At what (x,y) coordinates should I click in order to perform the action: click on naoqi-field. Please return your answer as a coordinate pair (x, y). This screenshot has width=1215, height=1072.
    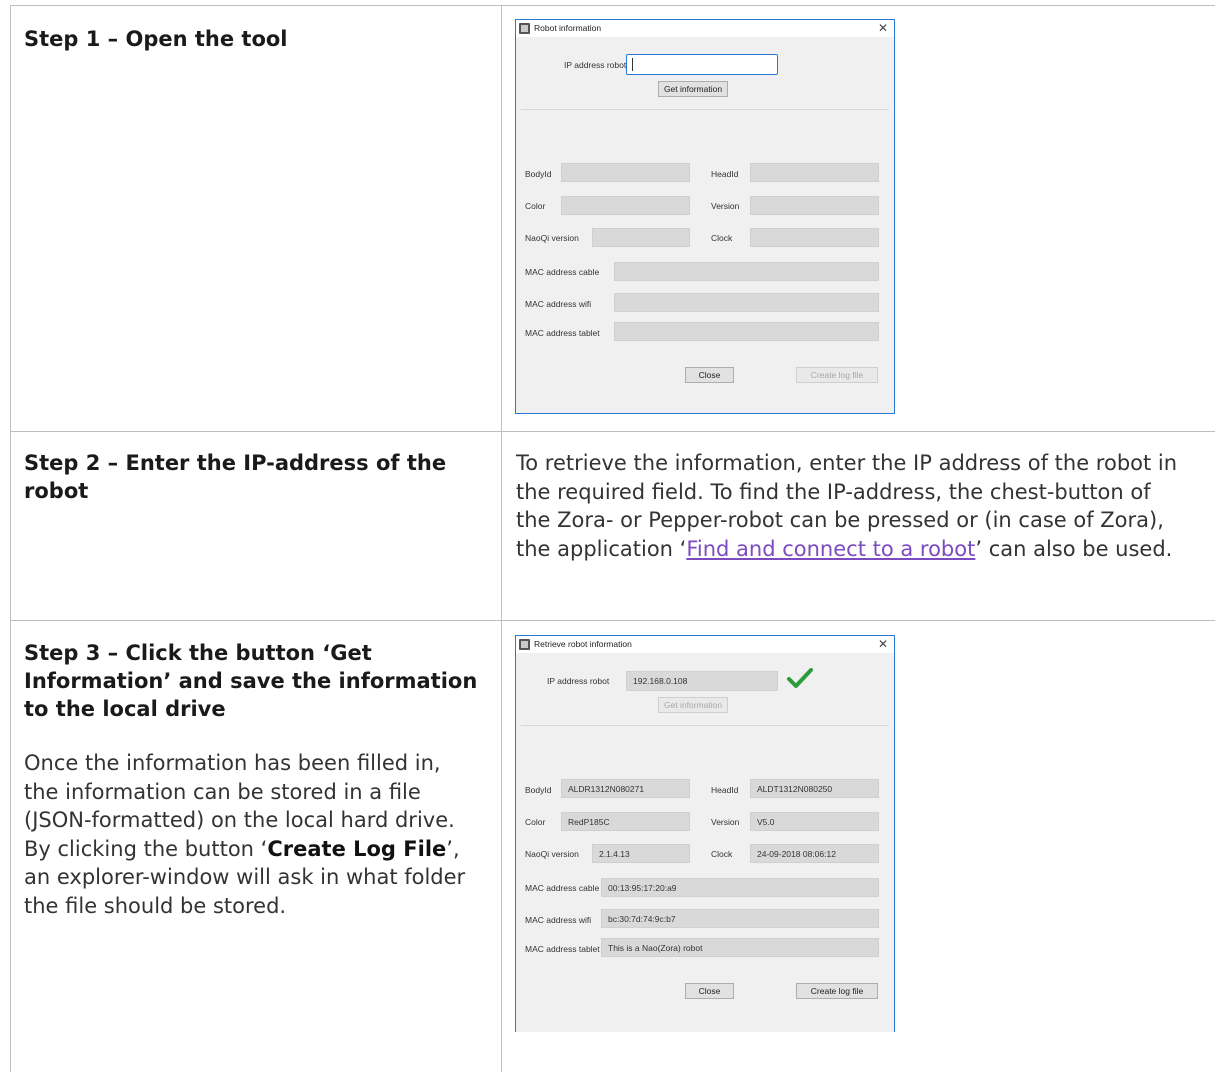
    Looking at the image, I should click on (641, 237).